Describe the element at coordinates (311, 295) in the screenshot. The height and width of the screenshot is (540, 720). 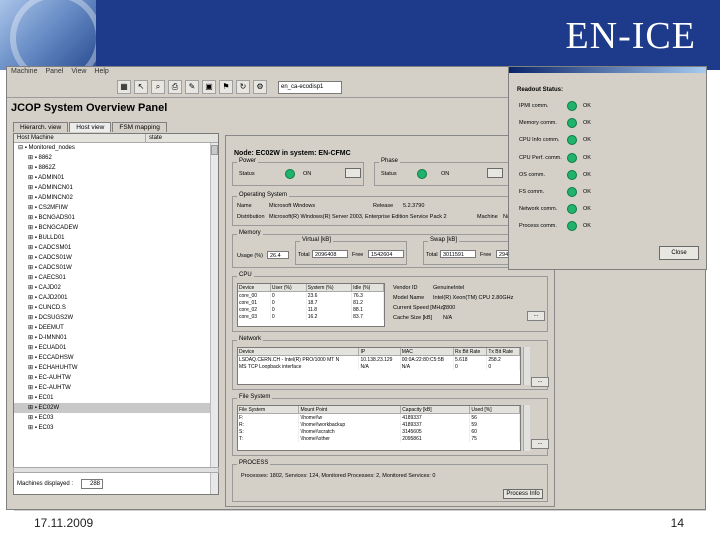
I see `cpu-table-row: core_00 0 23.6 76.3` at that location.